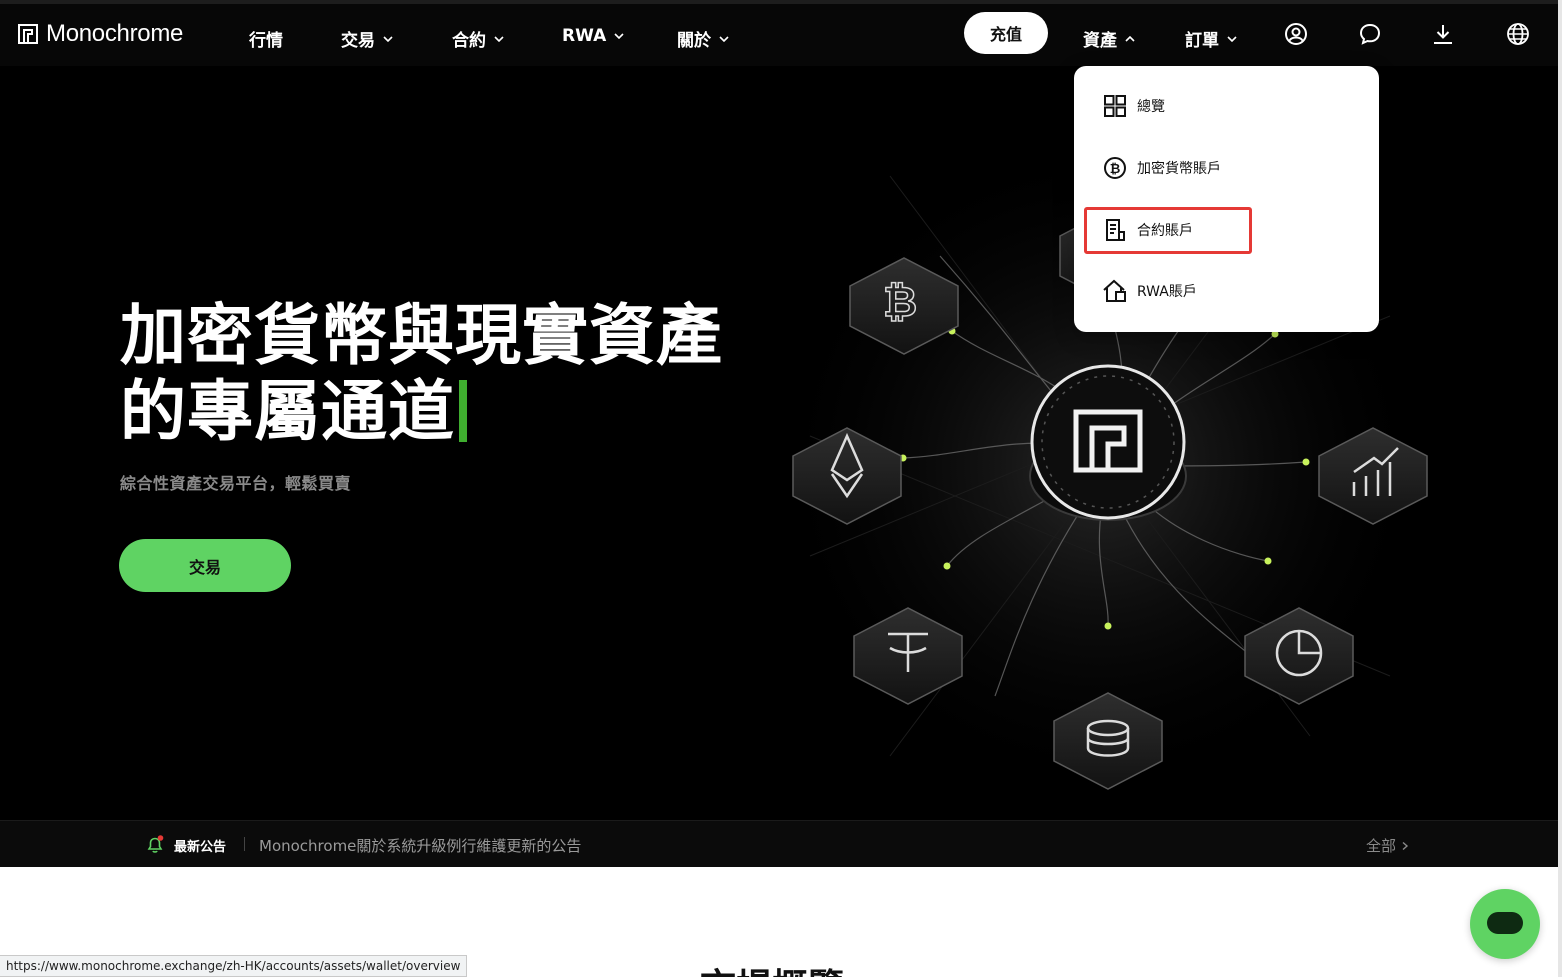 The image size is (1562, 977). I want to click on hero-title: 加密貨幣與現實資產 的專屬通道, so click(421, 374).